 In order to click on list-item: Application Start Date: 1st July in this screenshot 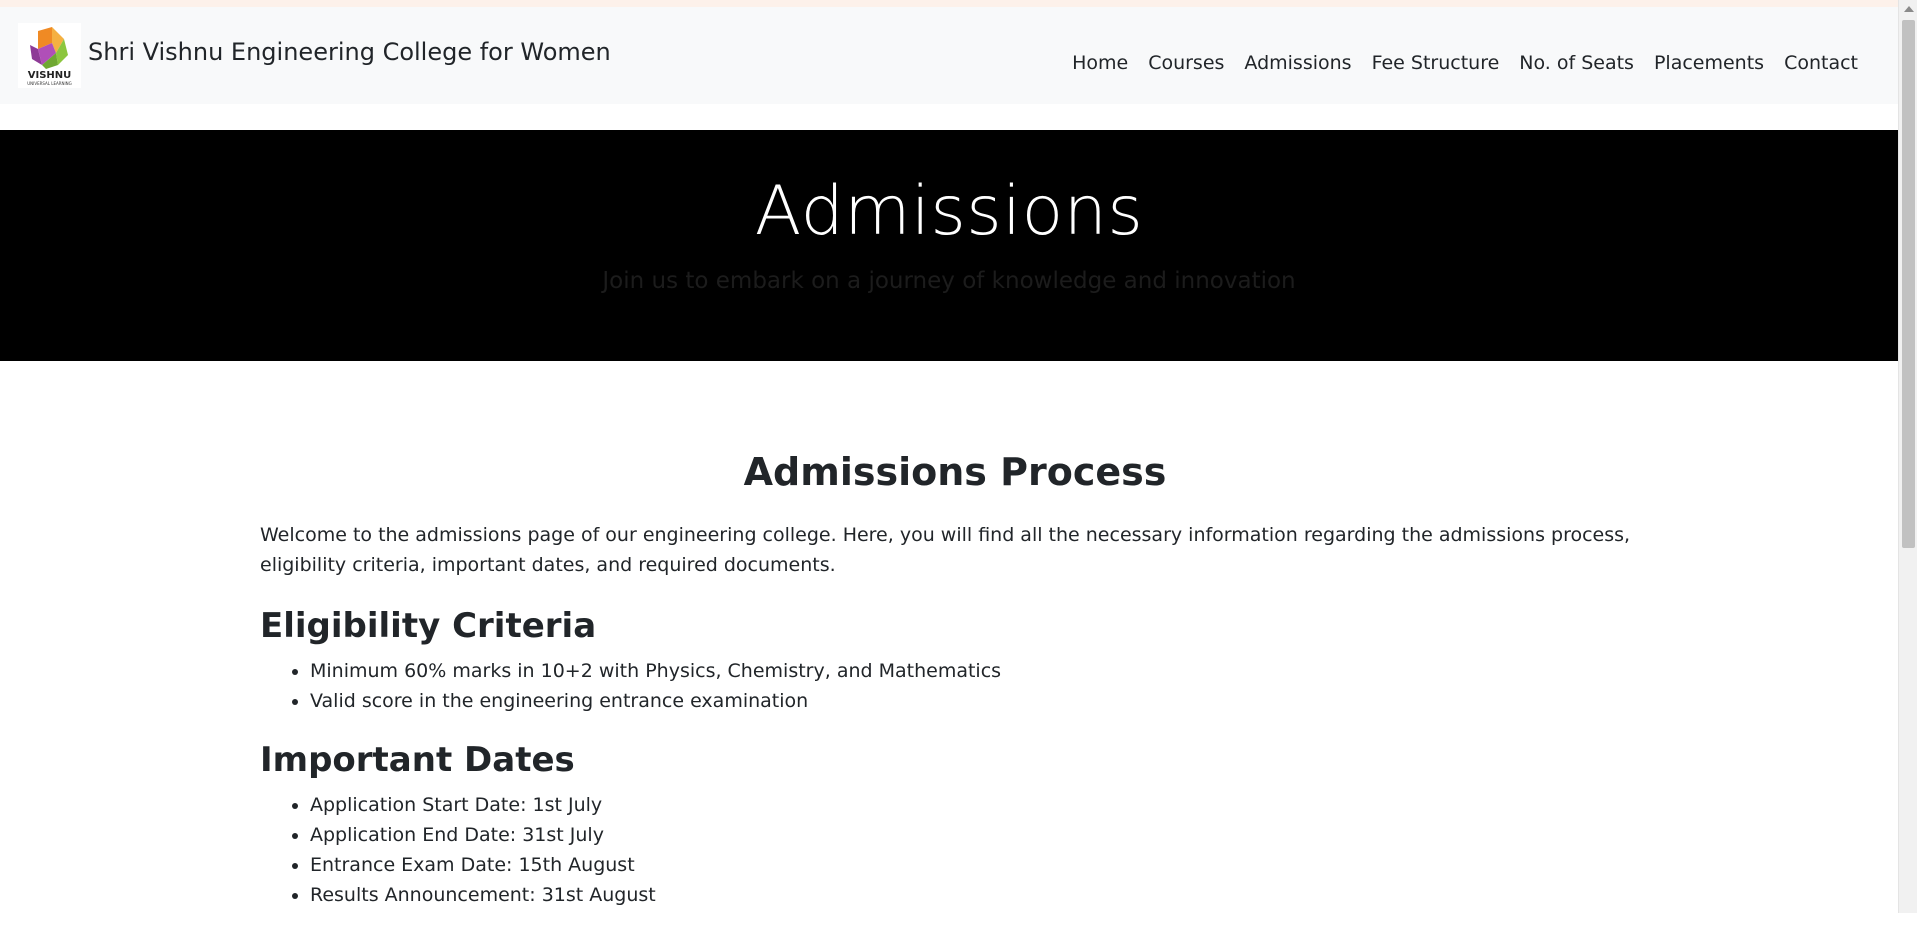, I will do `click(980, 805)`.